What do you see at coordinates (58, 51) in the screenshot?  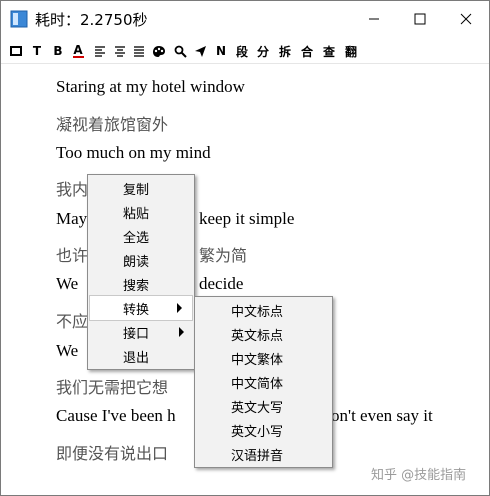 I see `bold-tool: B` at bounding box center [58, 51].